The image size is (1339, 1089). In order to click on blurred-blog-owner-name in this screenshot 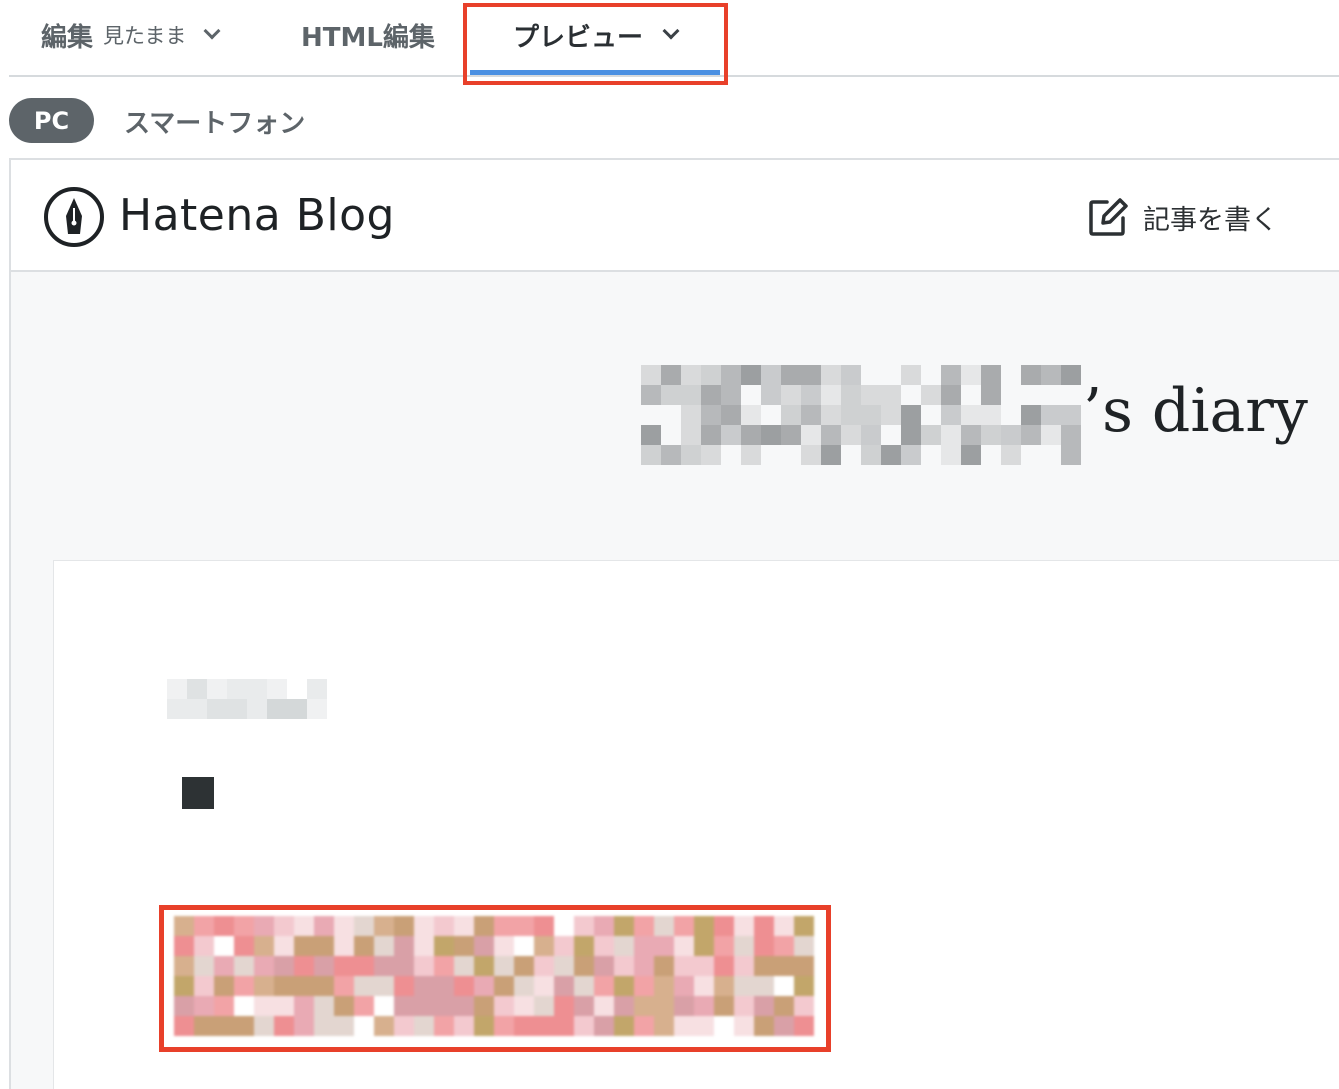, I will do `click(861, 415)`.